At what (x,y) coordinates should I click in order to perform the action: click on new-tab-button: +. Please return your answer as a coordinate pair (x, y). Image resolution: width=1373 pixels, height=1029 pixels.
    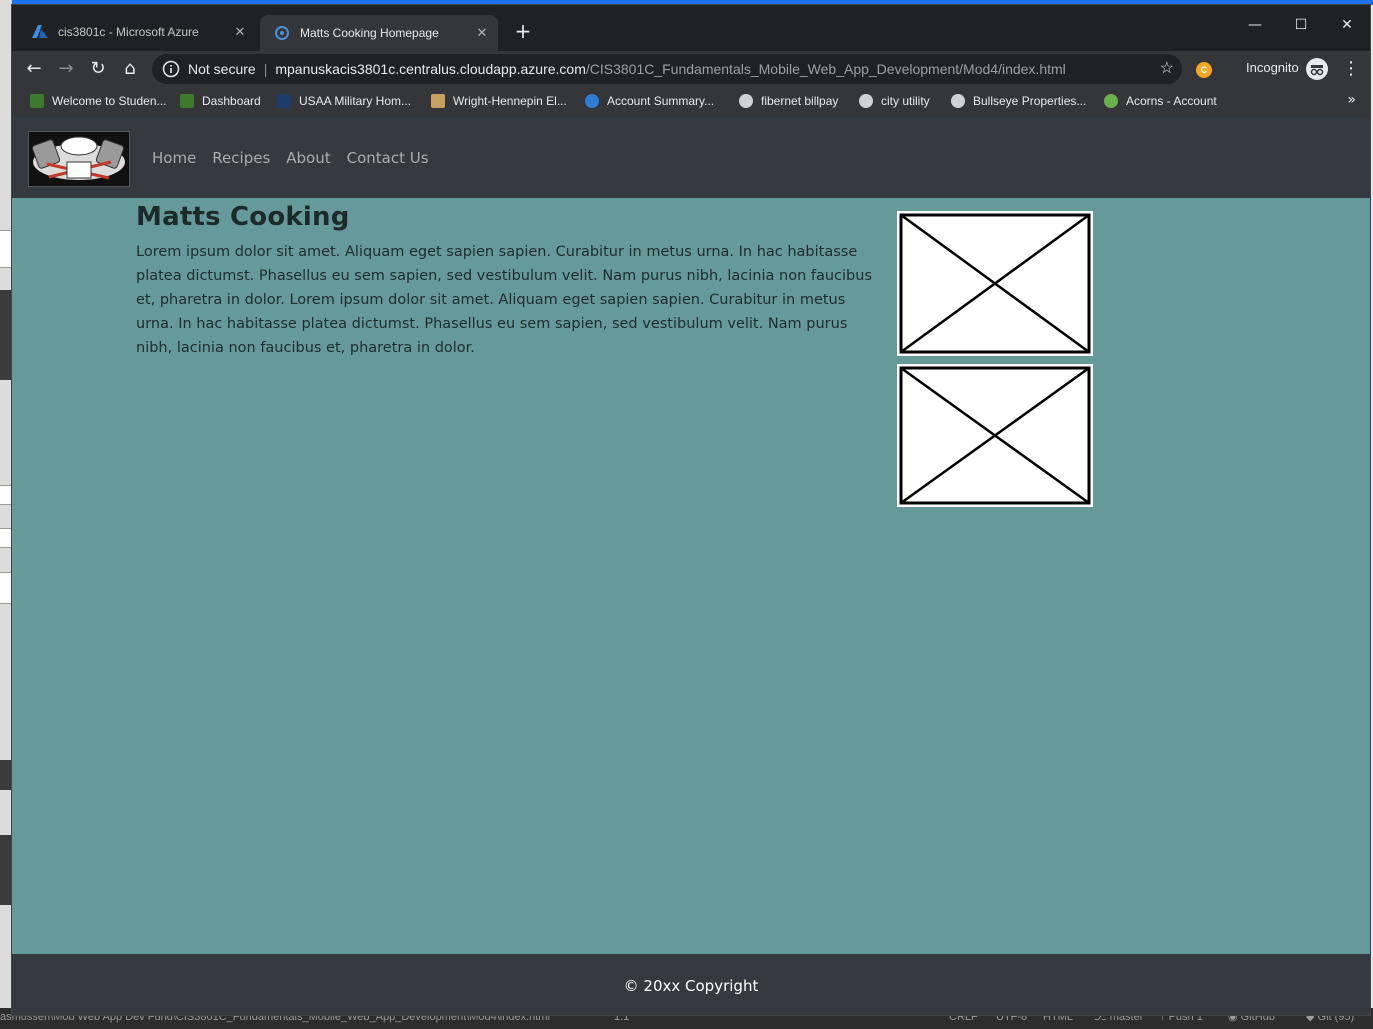
    Looking at the image, I should click on (523, 32).